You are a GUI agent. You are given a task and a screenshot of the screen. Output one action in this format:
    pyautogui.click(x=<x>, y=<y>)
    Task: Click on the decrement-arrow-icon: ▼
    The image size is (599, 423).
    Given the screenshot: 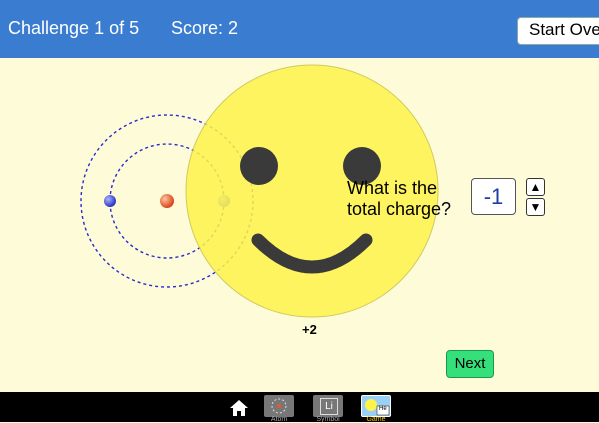 What is the action you would take?
    pyautogui.click(x=535, y=207)
    